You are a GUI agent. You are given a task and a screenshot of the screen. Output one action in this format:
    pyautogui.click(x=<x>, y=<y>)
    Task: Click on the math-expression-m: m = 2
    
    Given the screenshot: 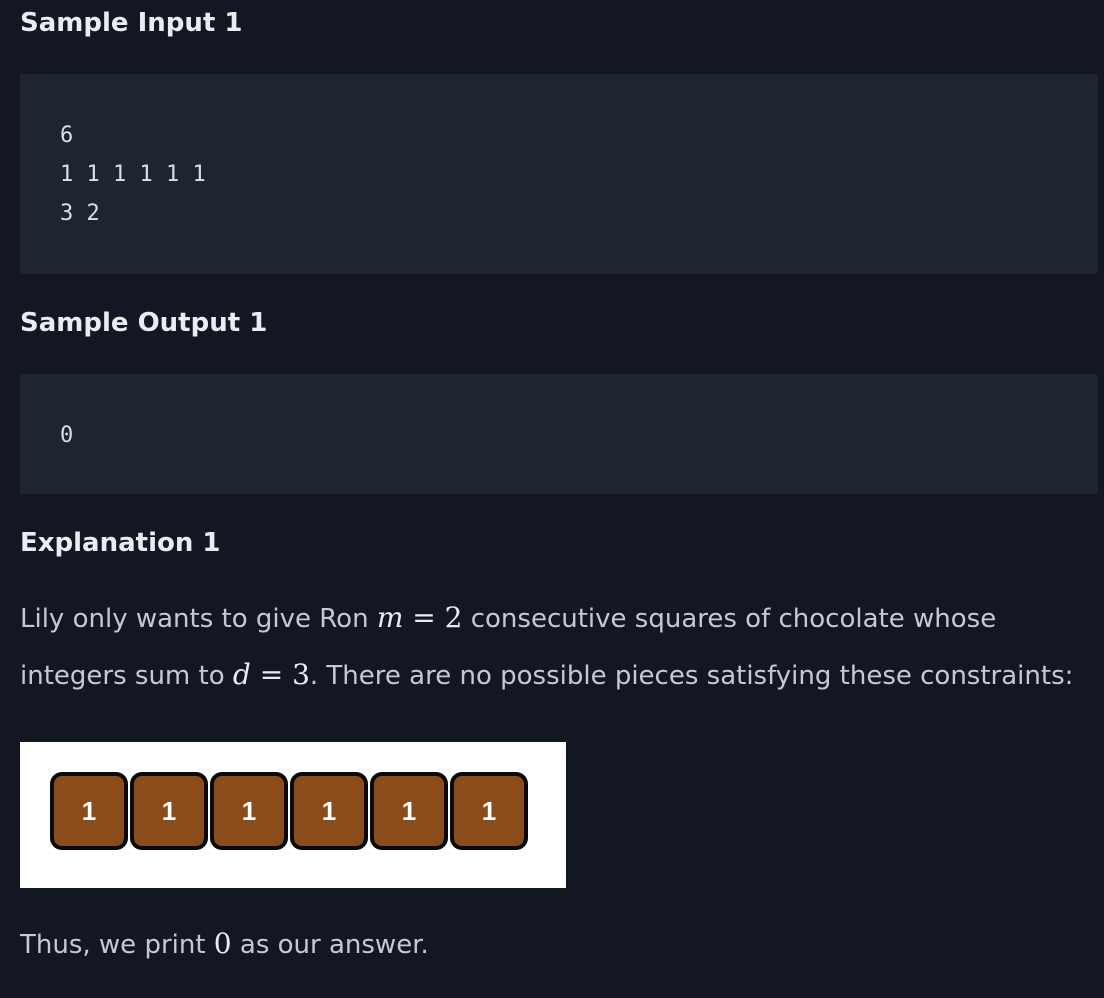 What is the action you would take?
    pyautogui.click(x=420, y=617)
    